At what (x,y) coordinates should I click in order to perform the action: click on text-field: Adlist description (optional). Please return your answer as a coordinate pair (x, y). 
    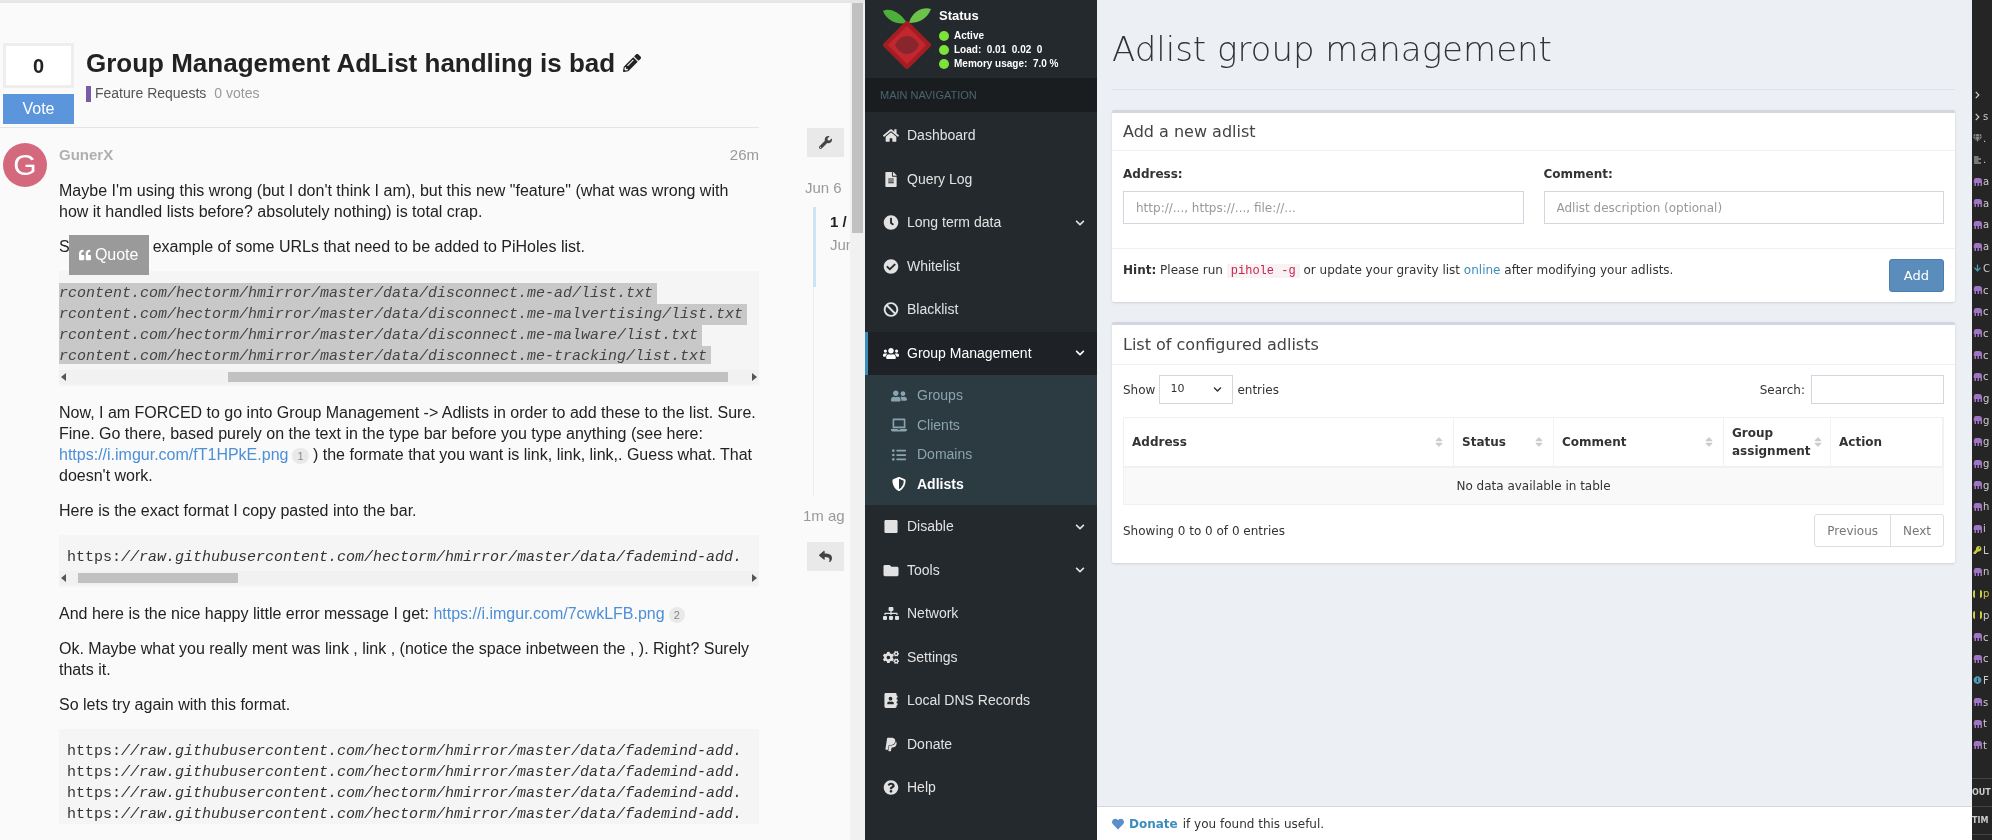
    Looking at the image, I should click on (1743, 207).